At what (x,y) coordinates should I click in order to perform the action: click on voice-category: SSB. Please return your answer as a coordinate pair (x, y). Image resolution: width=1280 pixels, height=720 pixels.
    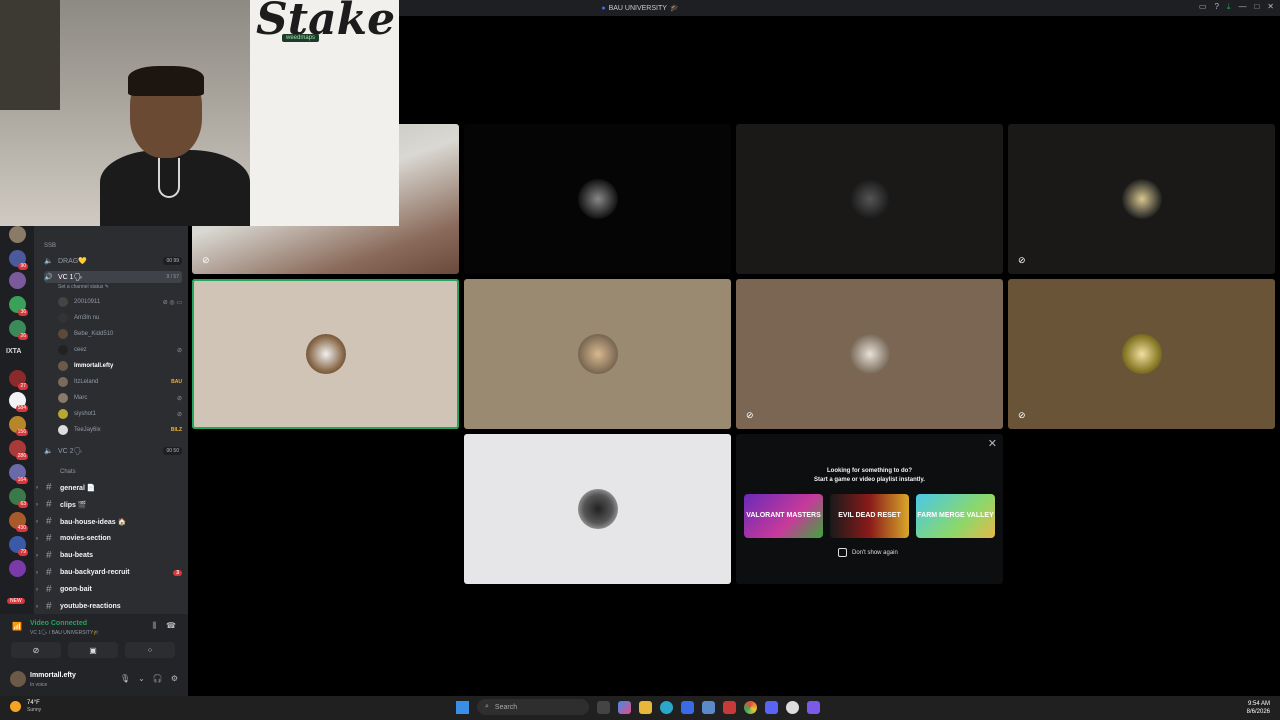
    Looking at the image, I should click on (50, 246).